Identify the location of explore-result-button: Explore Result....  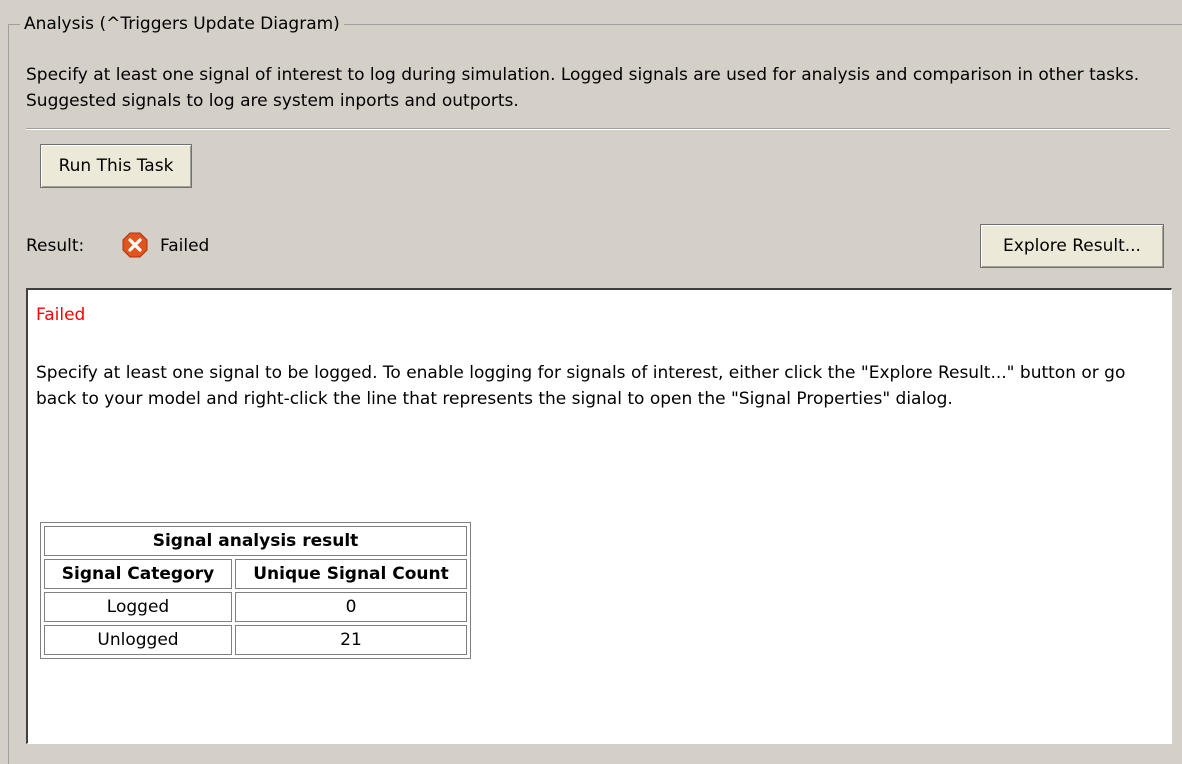
(1072, 246).